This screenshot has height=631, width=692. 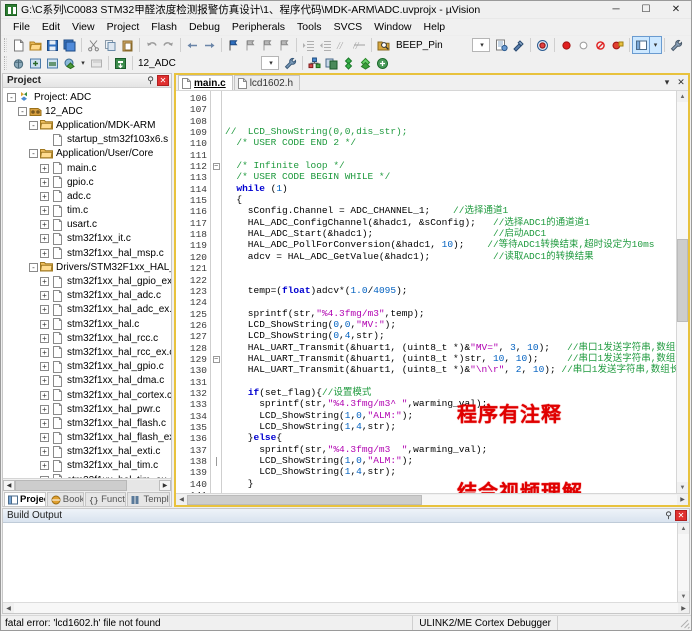 I want to click on project-tree-hscrollbar: ◀ ▶, so click(x=87, y=484).